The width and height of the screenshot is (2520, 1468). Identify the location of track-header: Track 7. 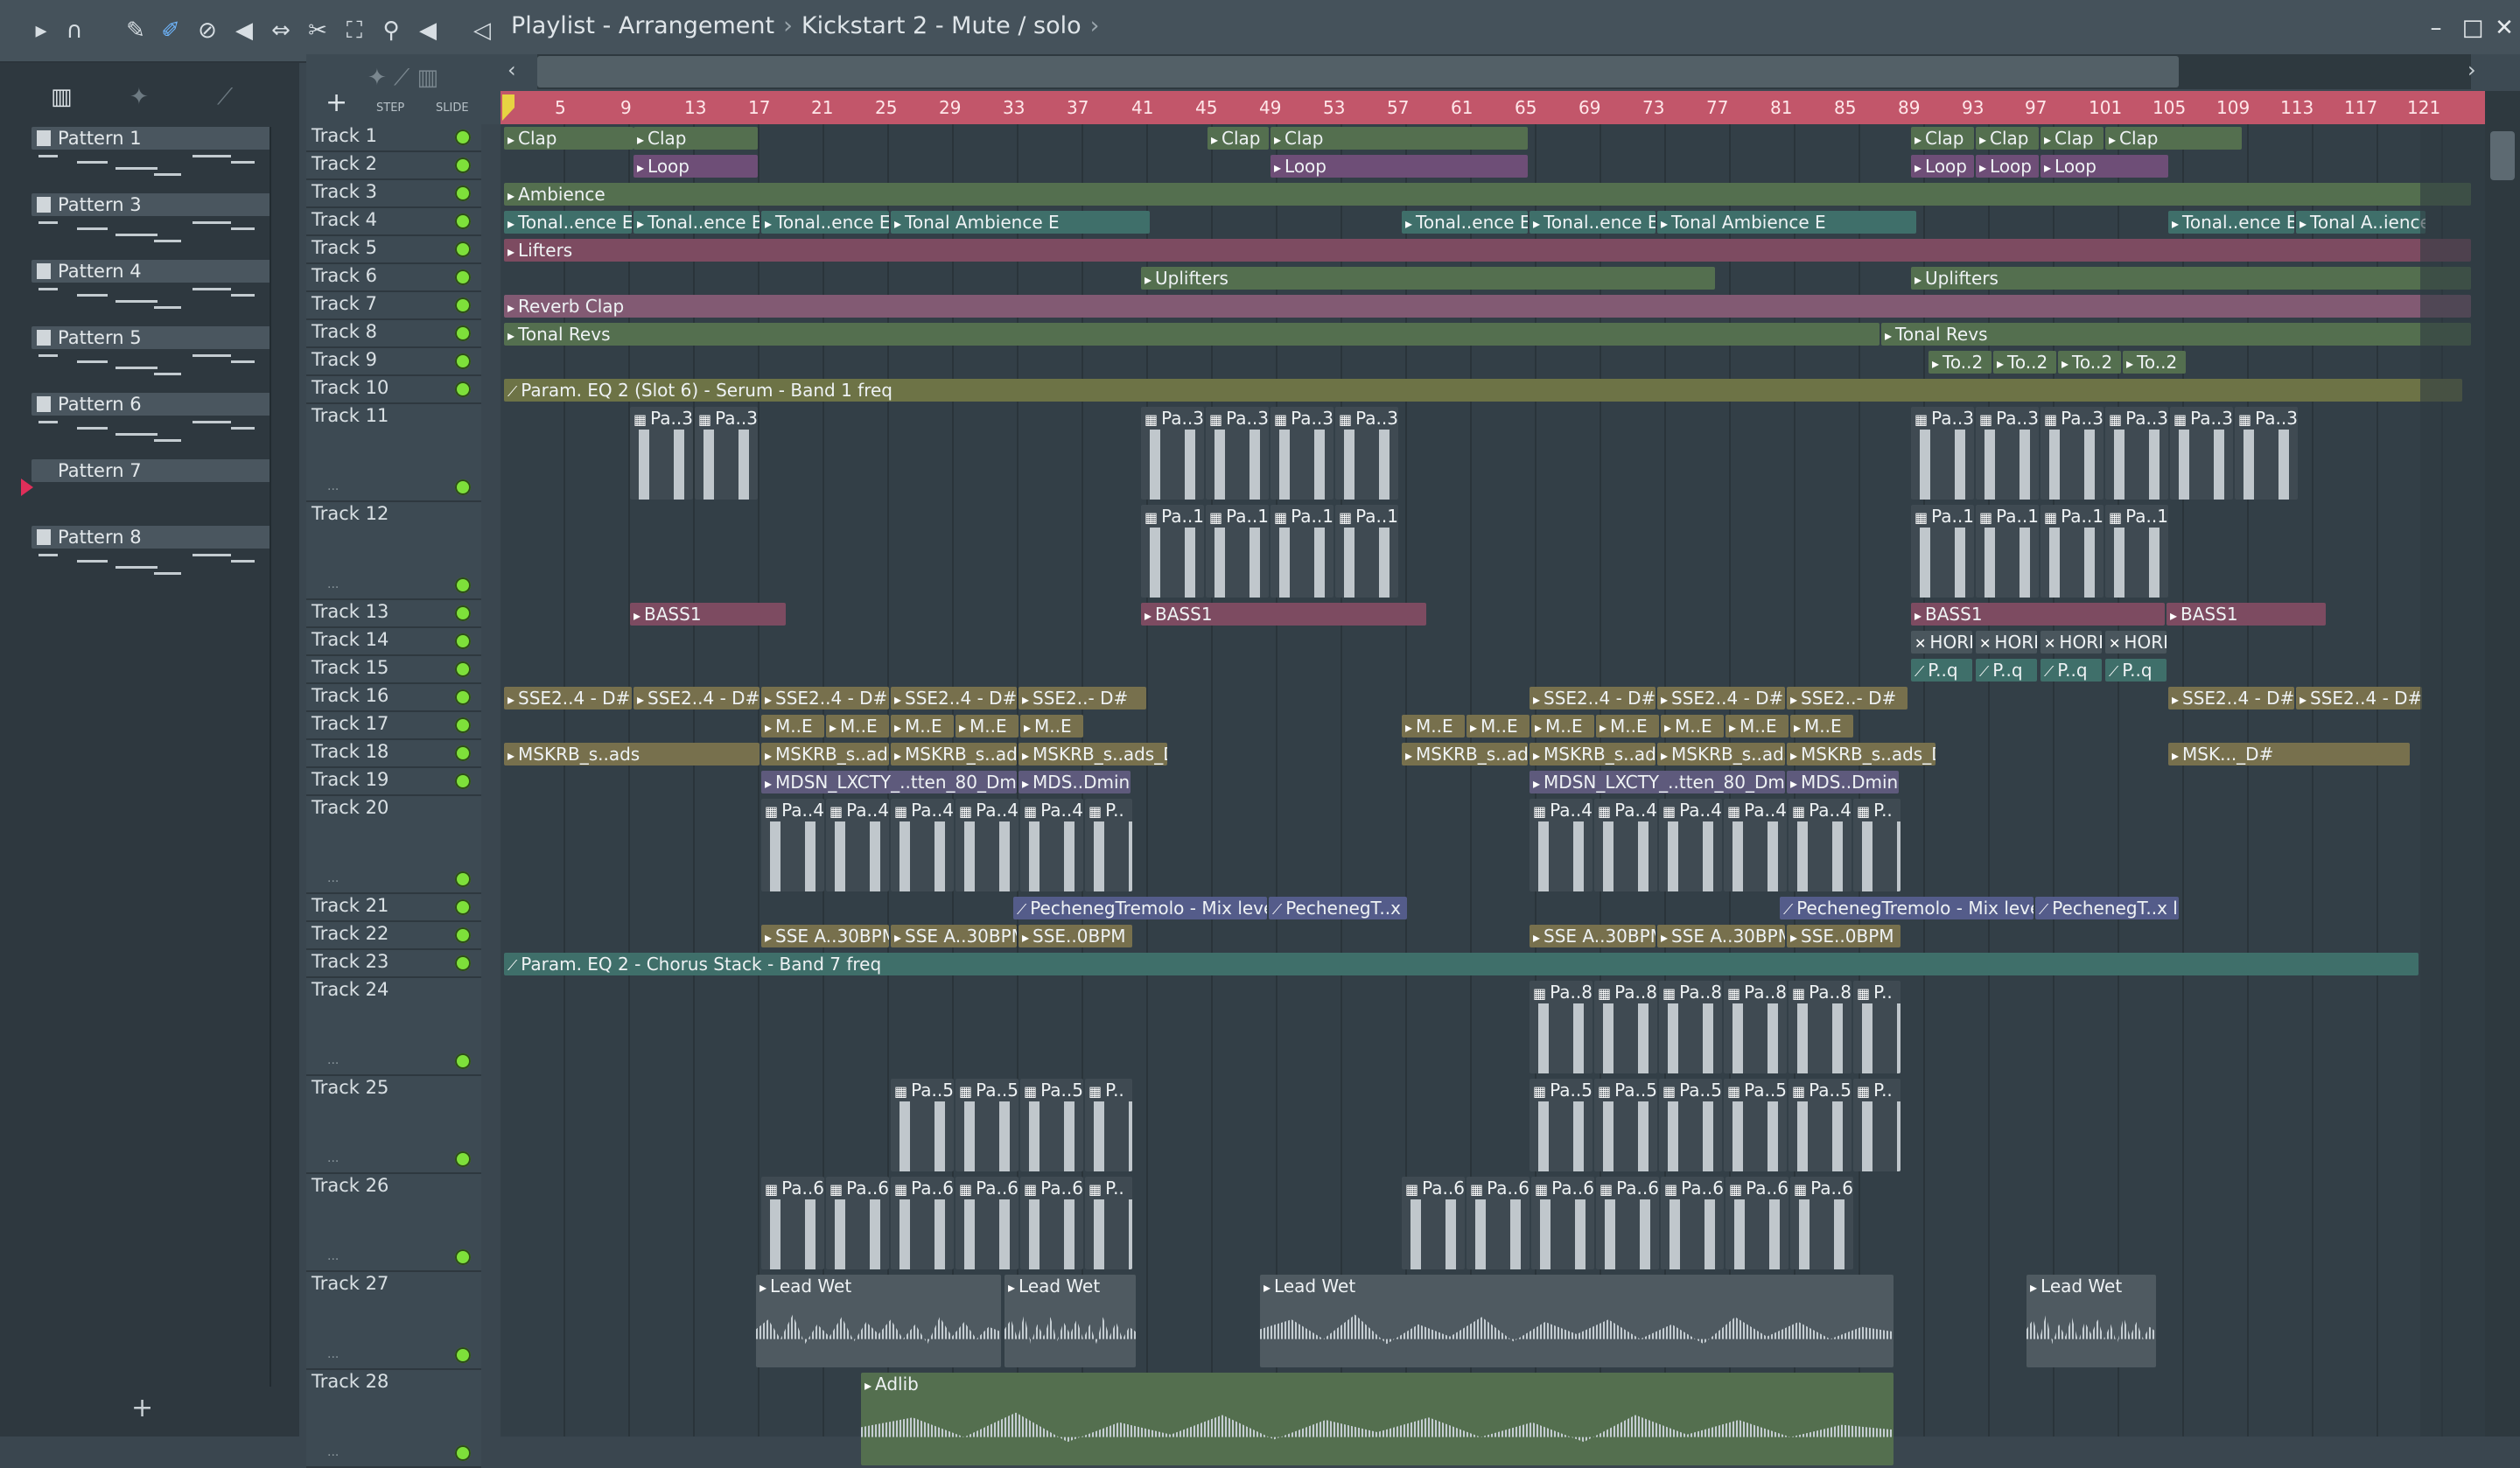
(393, 306).